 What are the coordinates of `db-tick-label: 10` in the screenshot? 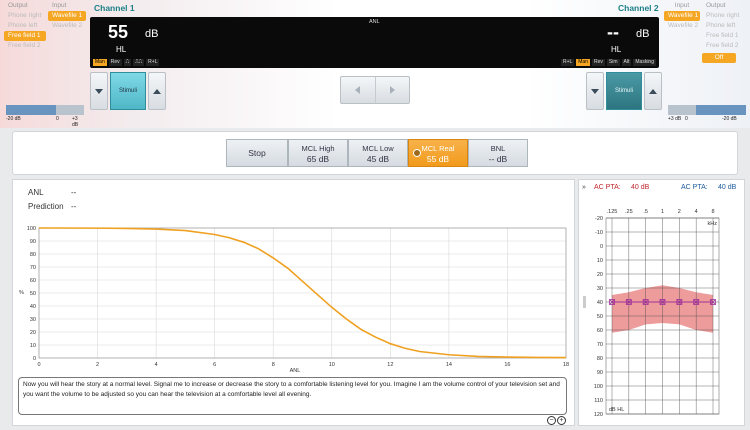 It's located at (600, 261).